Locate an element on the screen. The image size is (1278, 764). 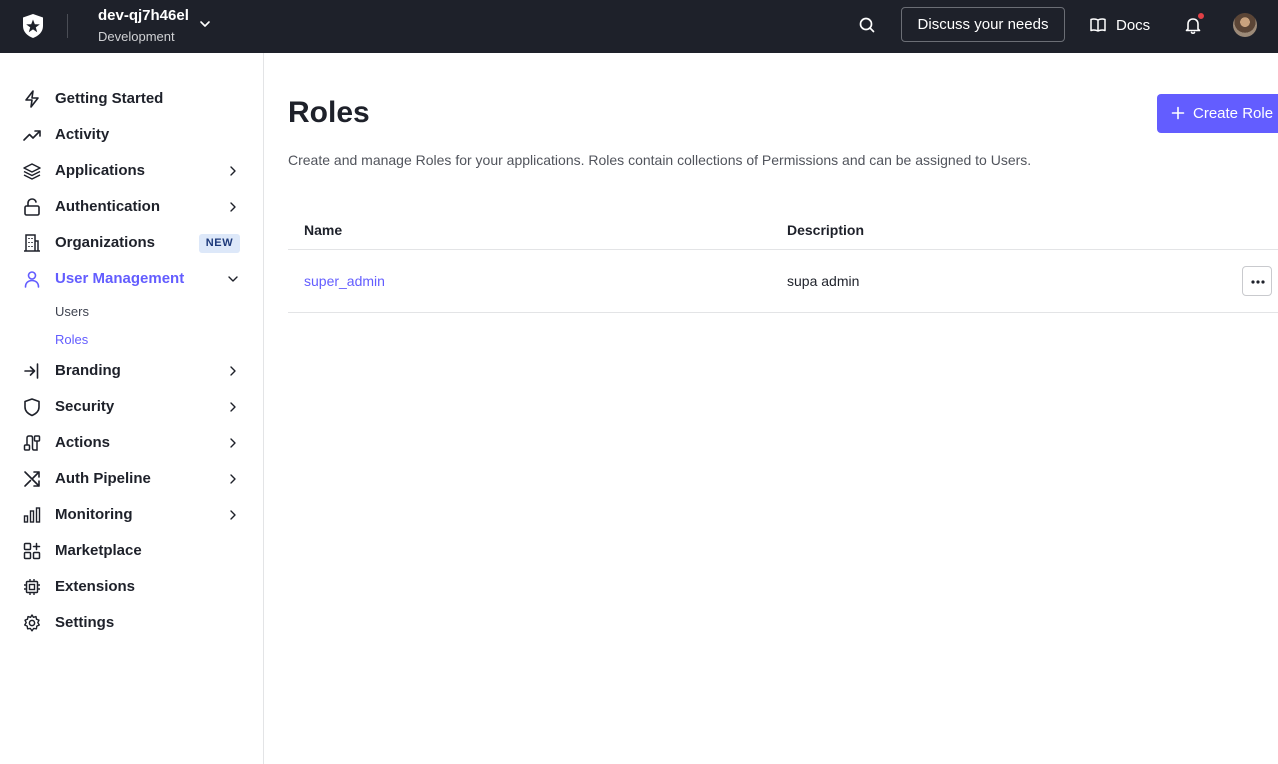
create-role-button: Create Role is located at coordinates (1217, 113).